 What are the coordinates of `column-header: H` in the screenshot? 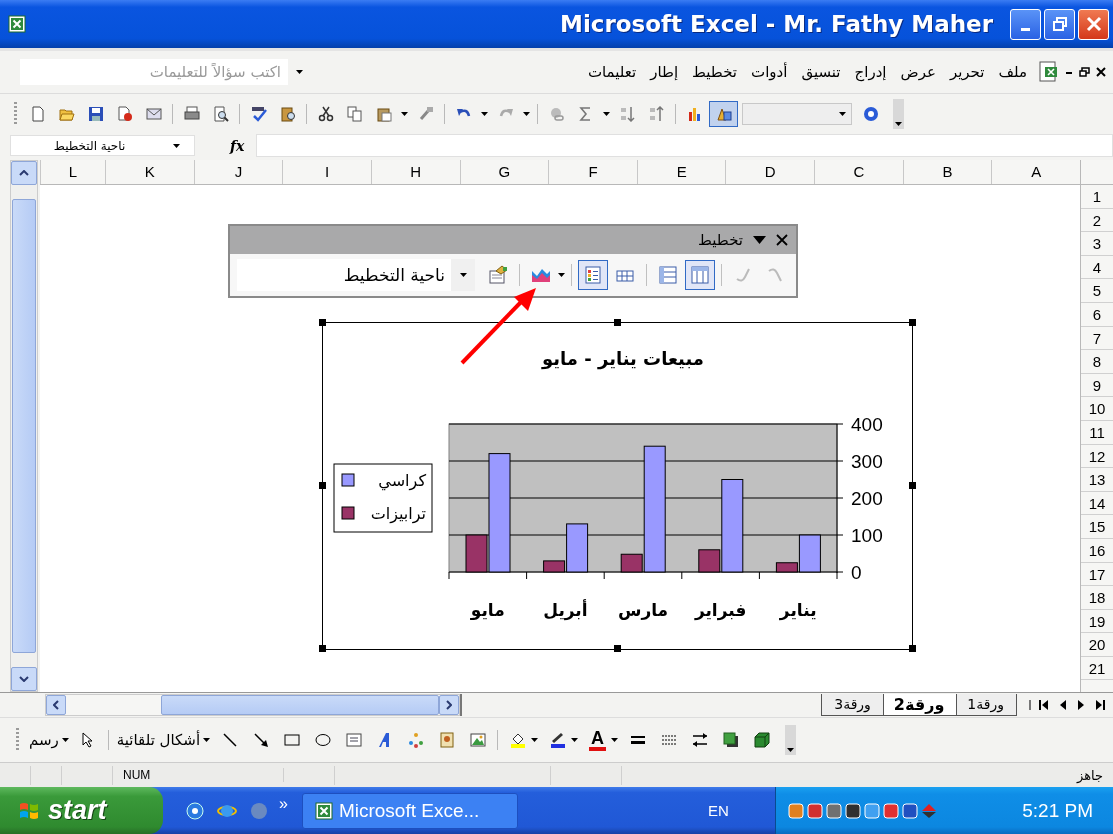 It's located at (415, 172).